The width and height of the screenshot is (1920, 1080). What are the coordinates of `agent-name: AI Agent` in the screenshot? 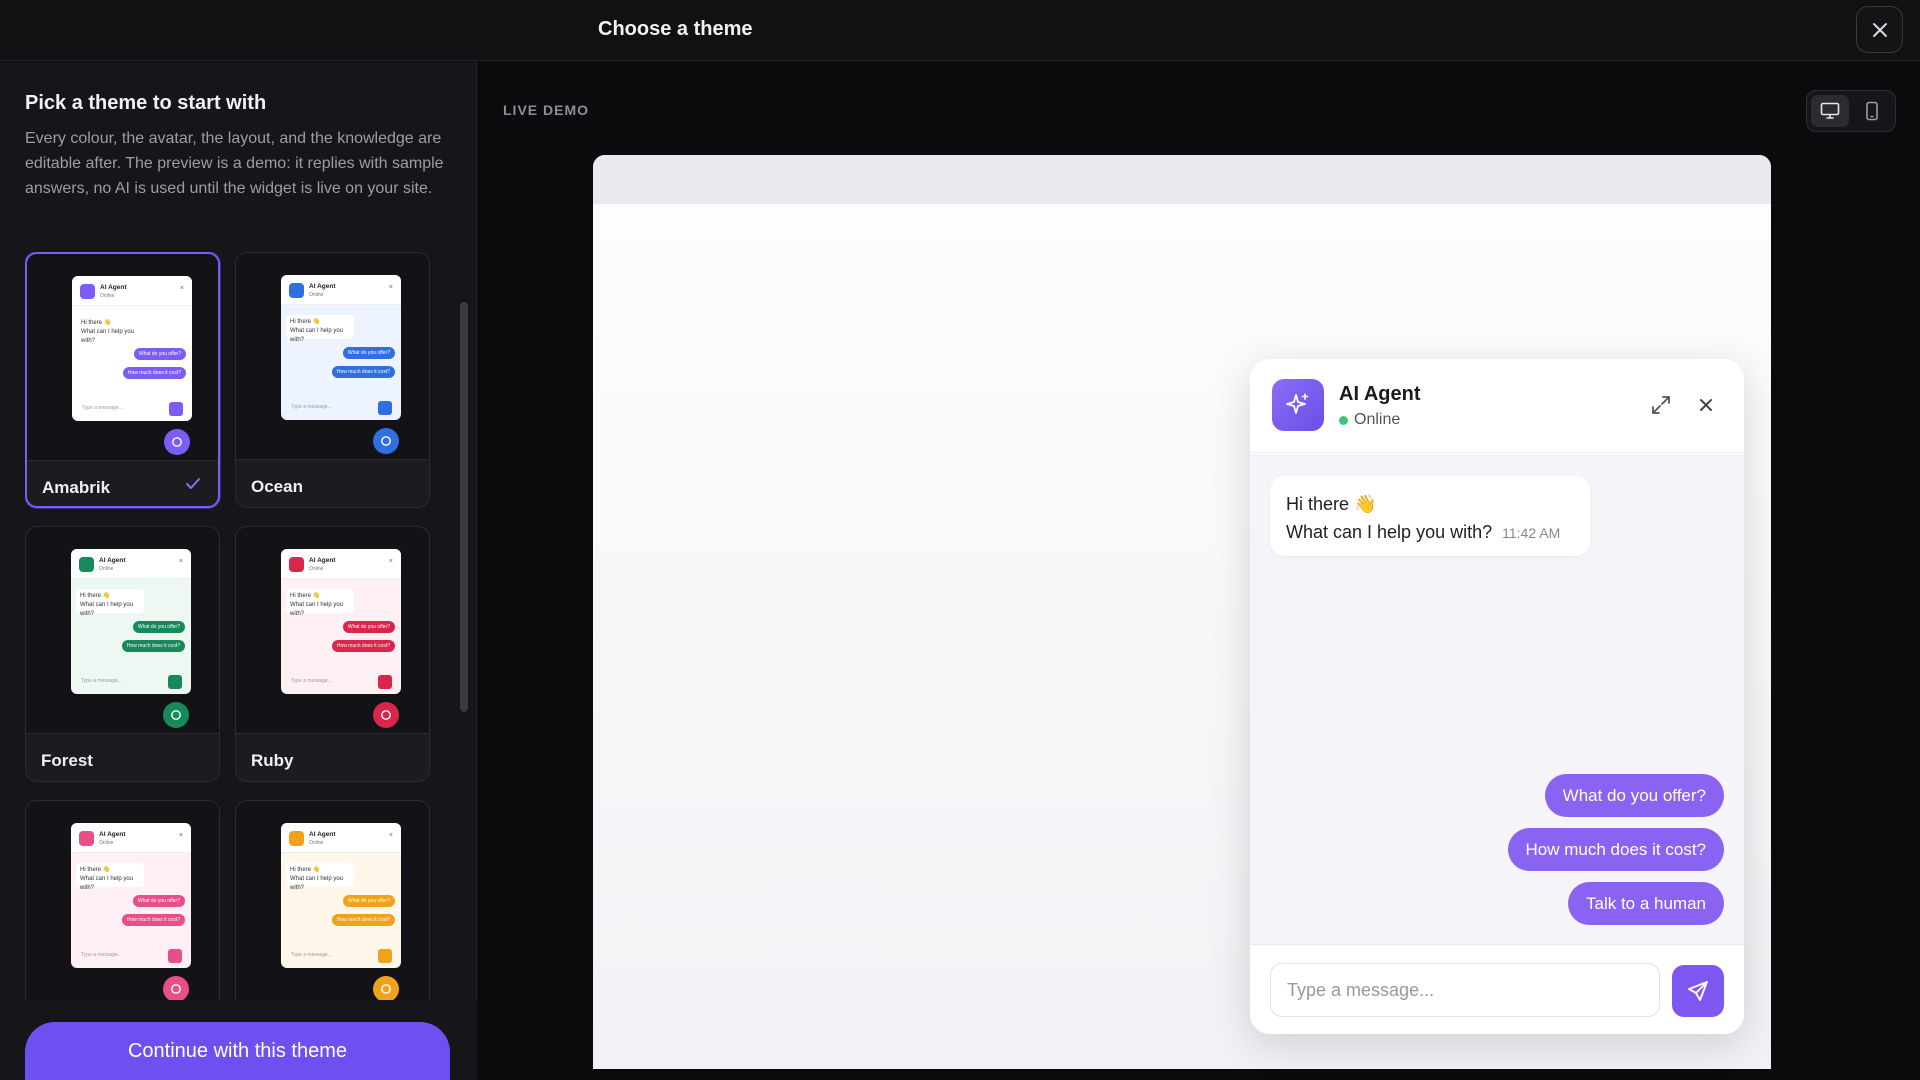 It's located at (1380, 394).